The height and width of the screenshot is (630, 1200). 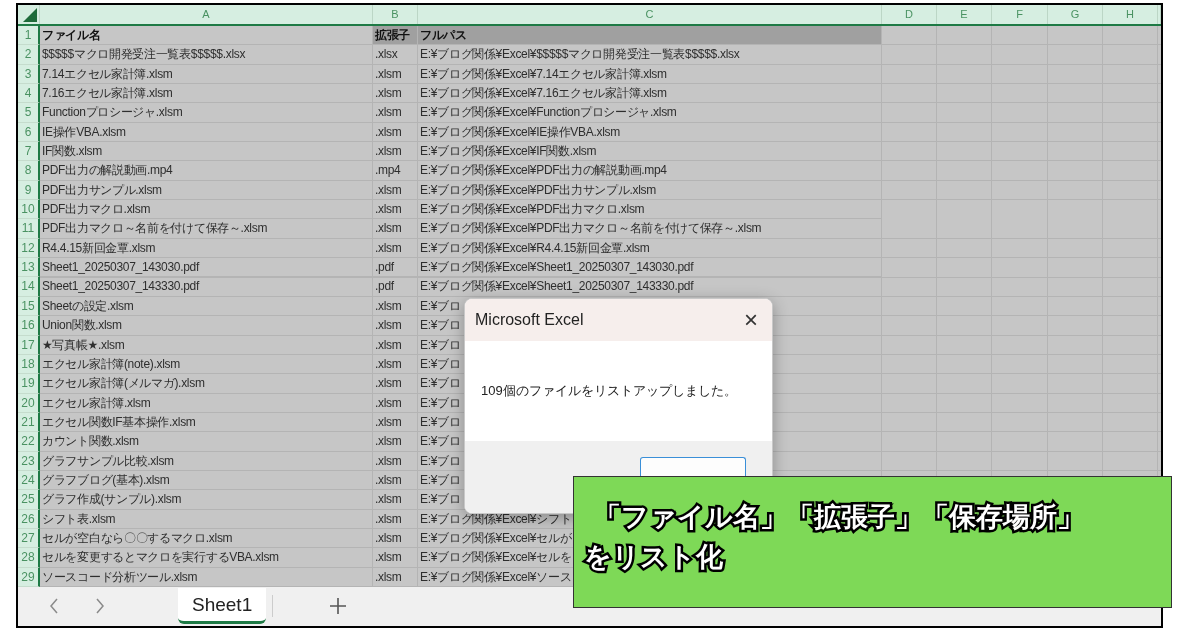 I want to click on column-header: A, so click(x=206, y=14).